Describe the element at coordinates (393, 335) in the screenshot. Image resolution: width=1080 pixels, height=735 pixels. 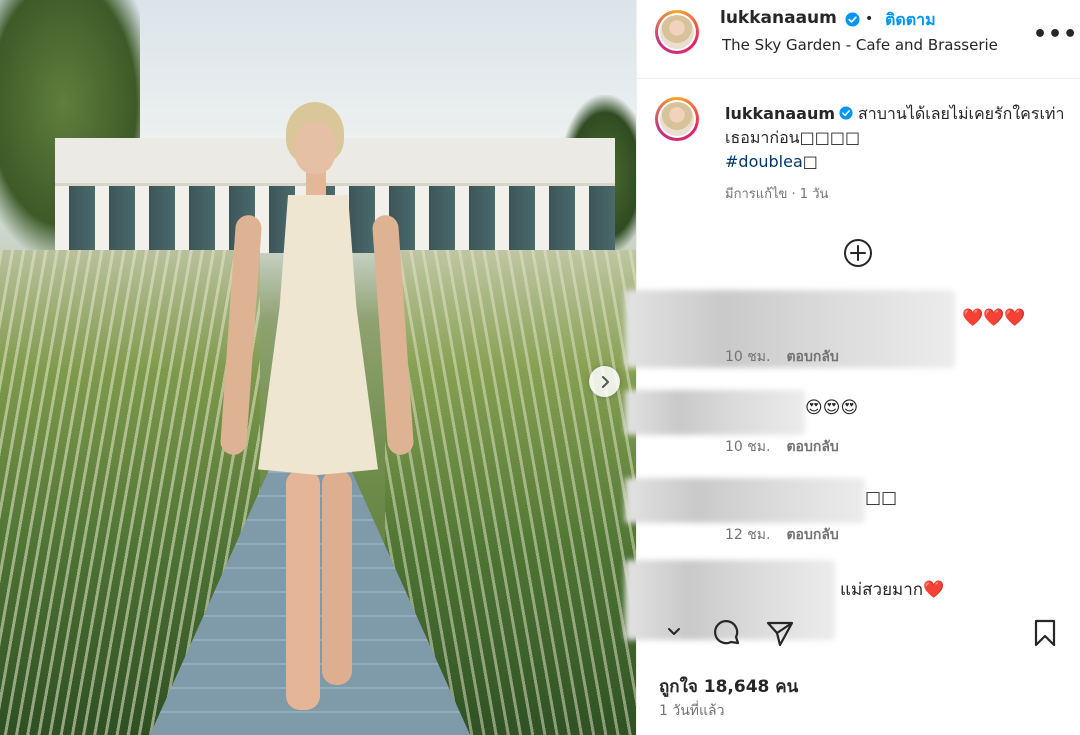
I see `arm` at that location.